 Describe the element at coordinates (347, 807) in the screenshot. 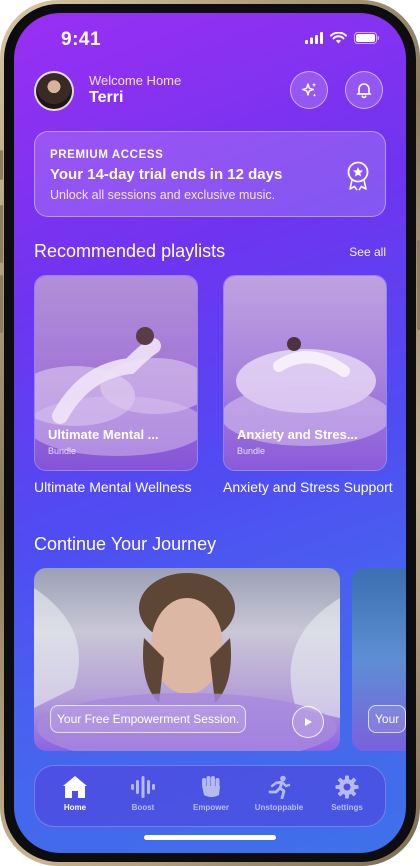

I see `tab-label: Settings` at that location.